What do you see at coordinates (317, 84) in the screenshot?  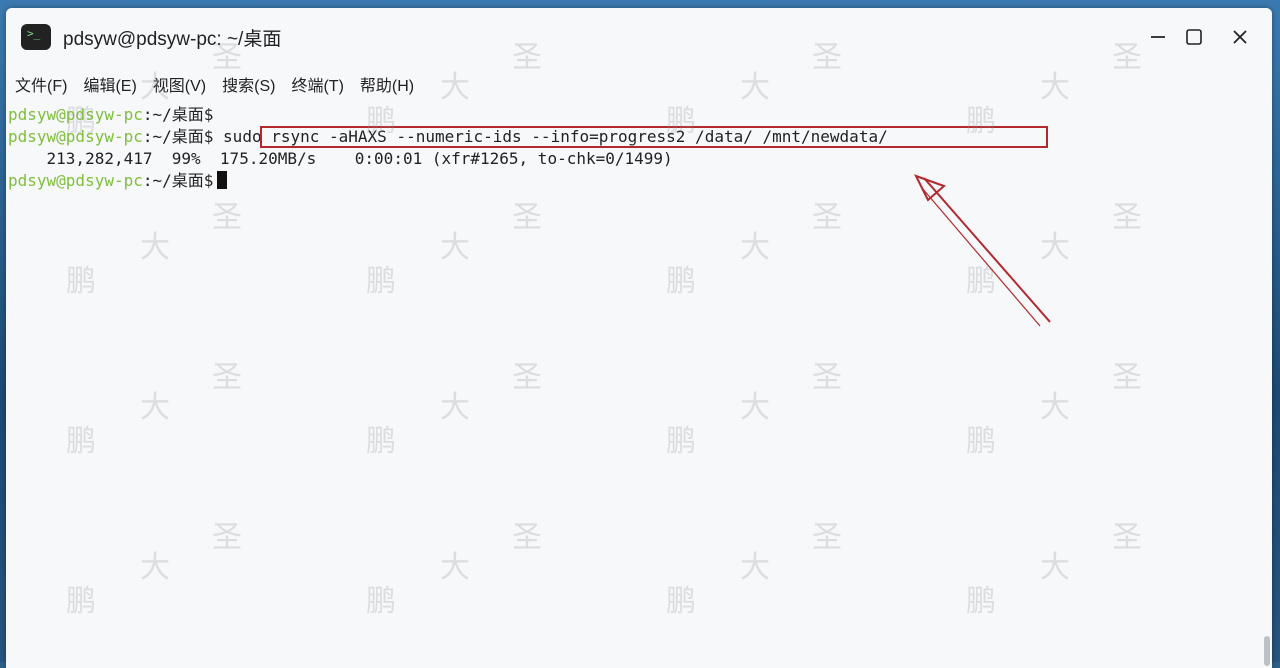 I see `menu-terminal: 终端(T)` at bounding box center [317, 84].